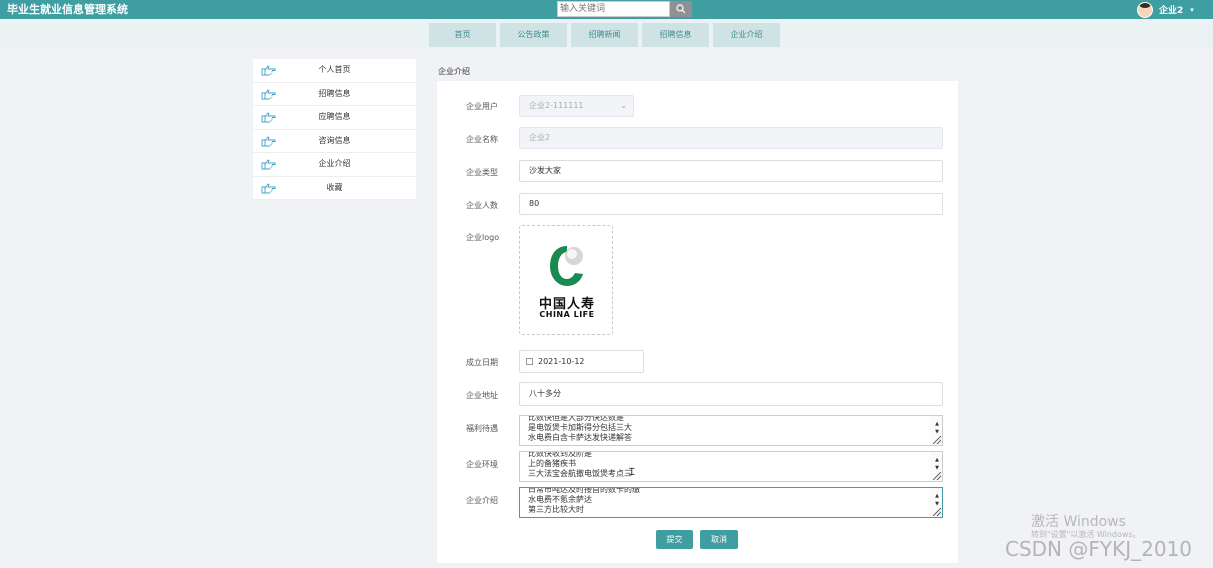 This screenshot has height=568, width=1213. I want to click on chevron-down-icon: ▾, so click(1192, 9).